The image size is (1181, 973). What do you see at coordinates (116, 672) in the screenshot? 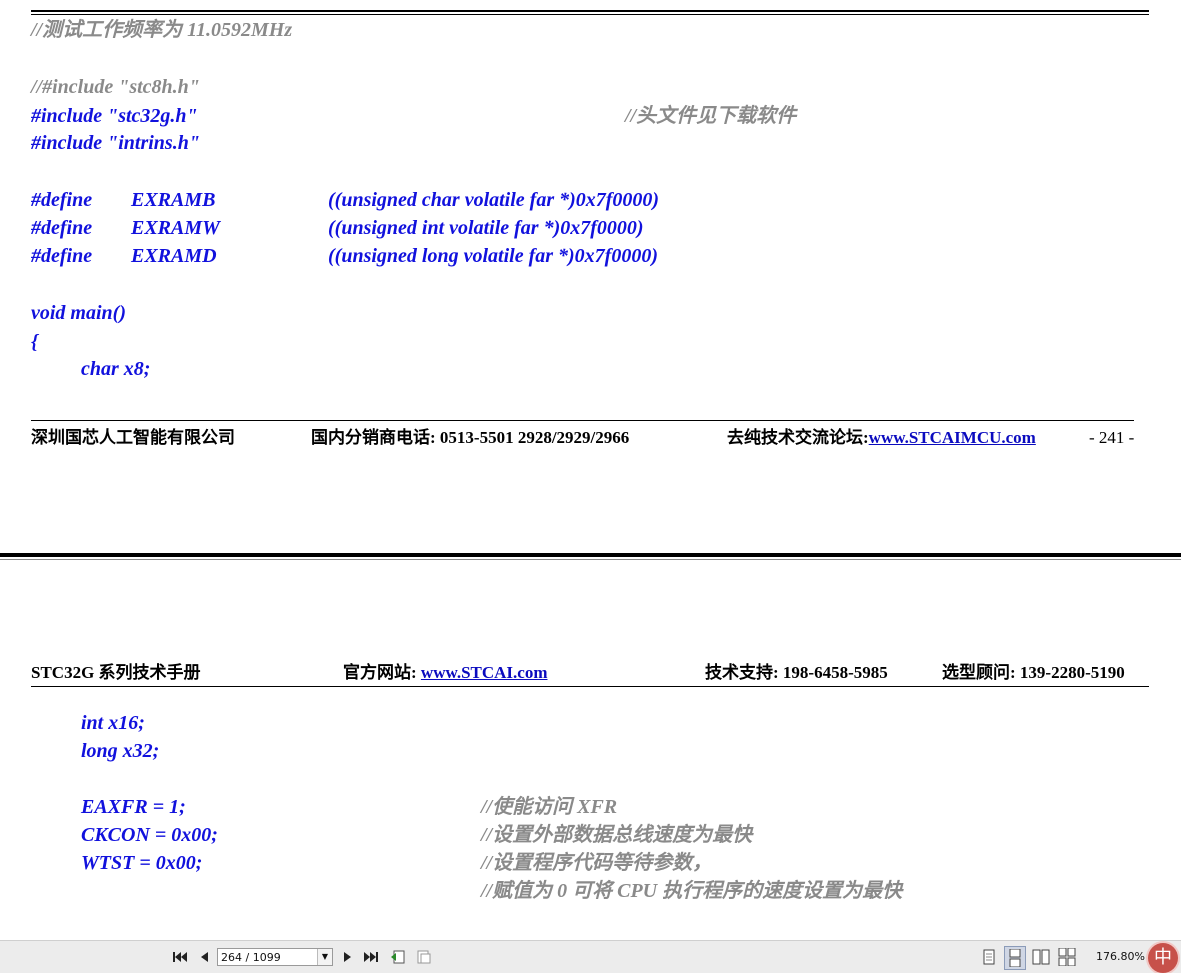
I see `header-manual-title: STC32G 系列技术手册` at bounding box center [116, 672].